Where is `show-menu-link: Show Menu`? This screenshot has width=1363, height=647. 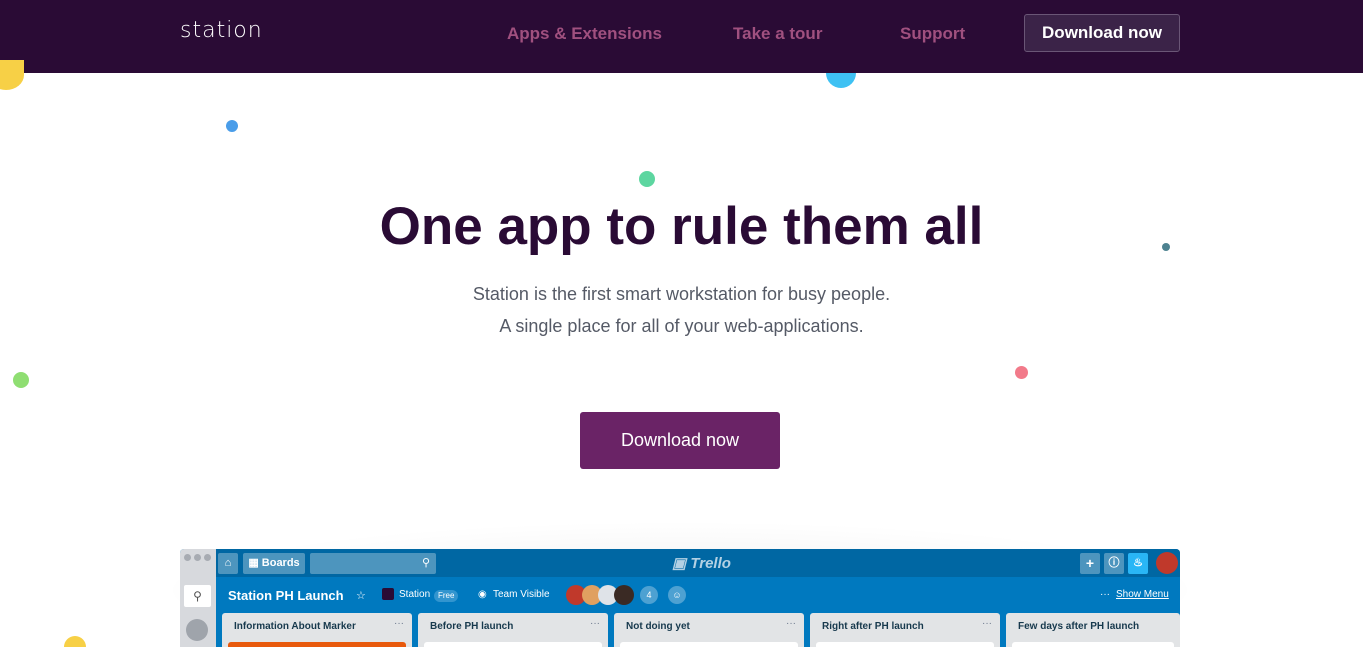
show-menu-link: Show Menu is located at coordinates (1142, 594).